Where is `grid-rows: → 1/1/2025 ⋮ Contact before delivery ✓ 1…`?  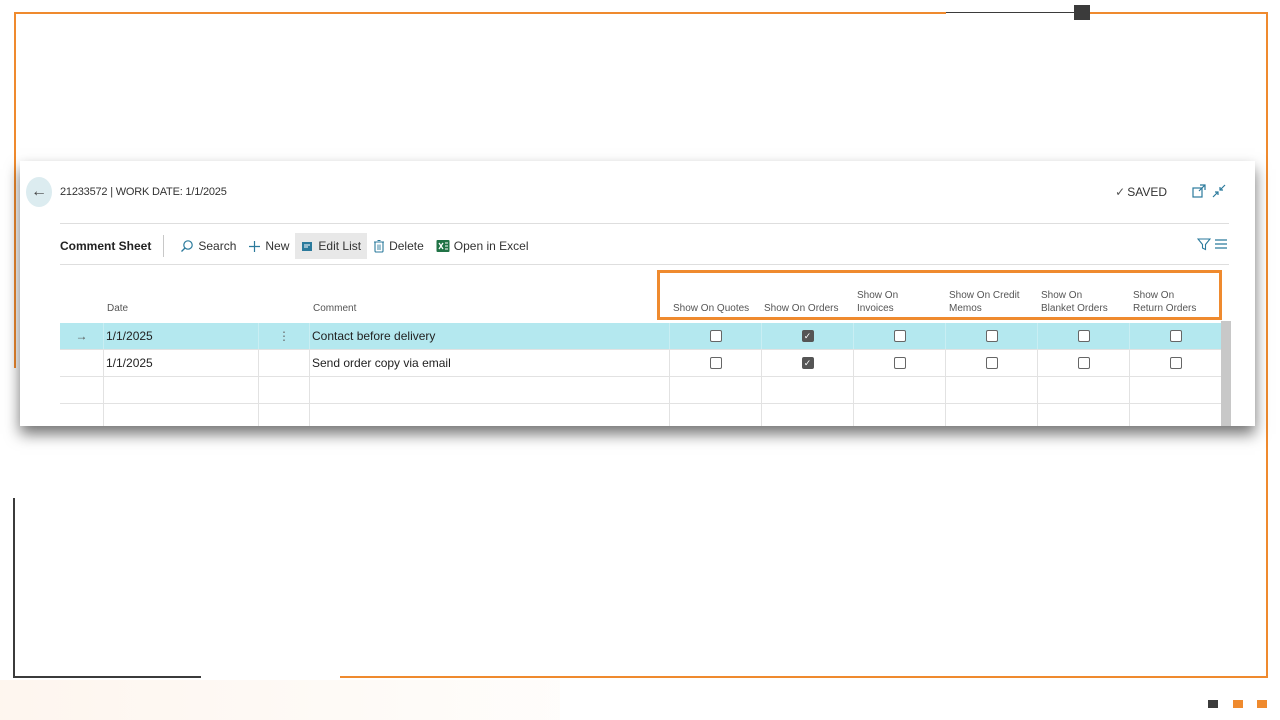
grid-rows: → 1/1/2025 ⋮ Contact before delivery ✓ 1… is located at coordinates (640, 374).